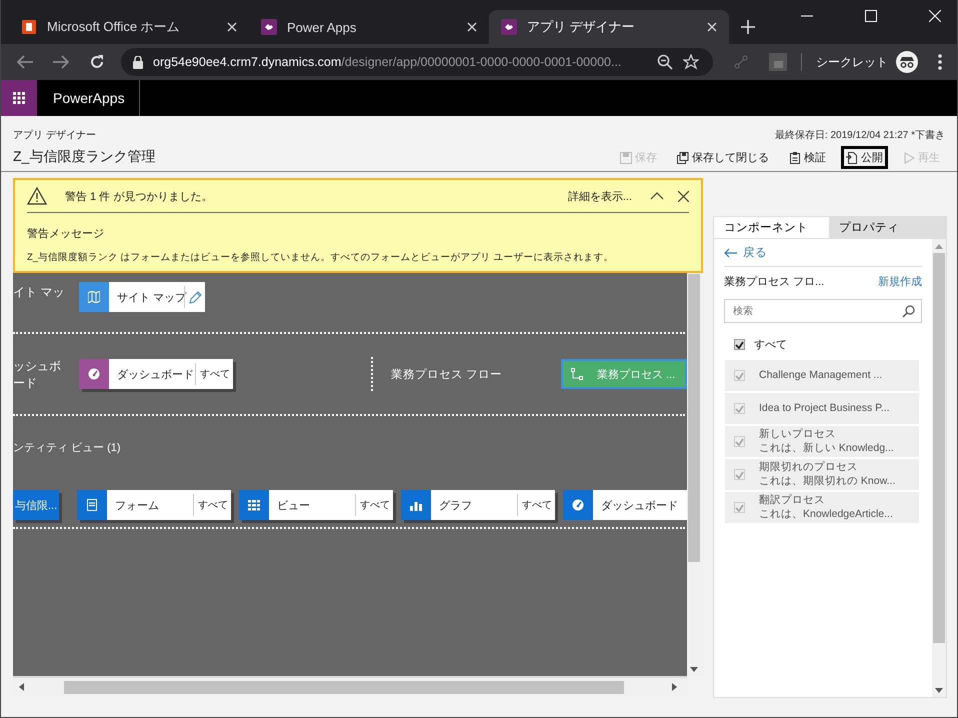  Describe the element at coordinates (907, 62) in the screenshot. I see `incognito-icon` at that location.